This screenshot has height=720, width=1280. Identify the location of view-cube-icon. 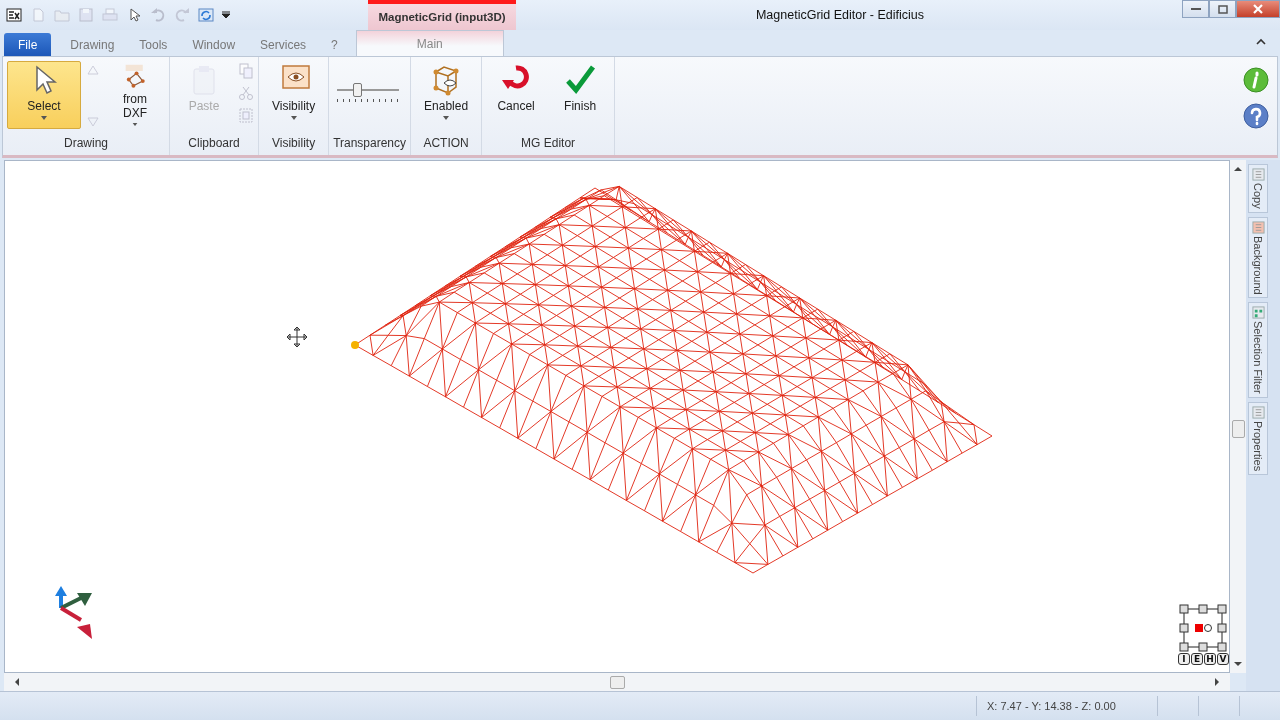
(1203, 628).